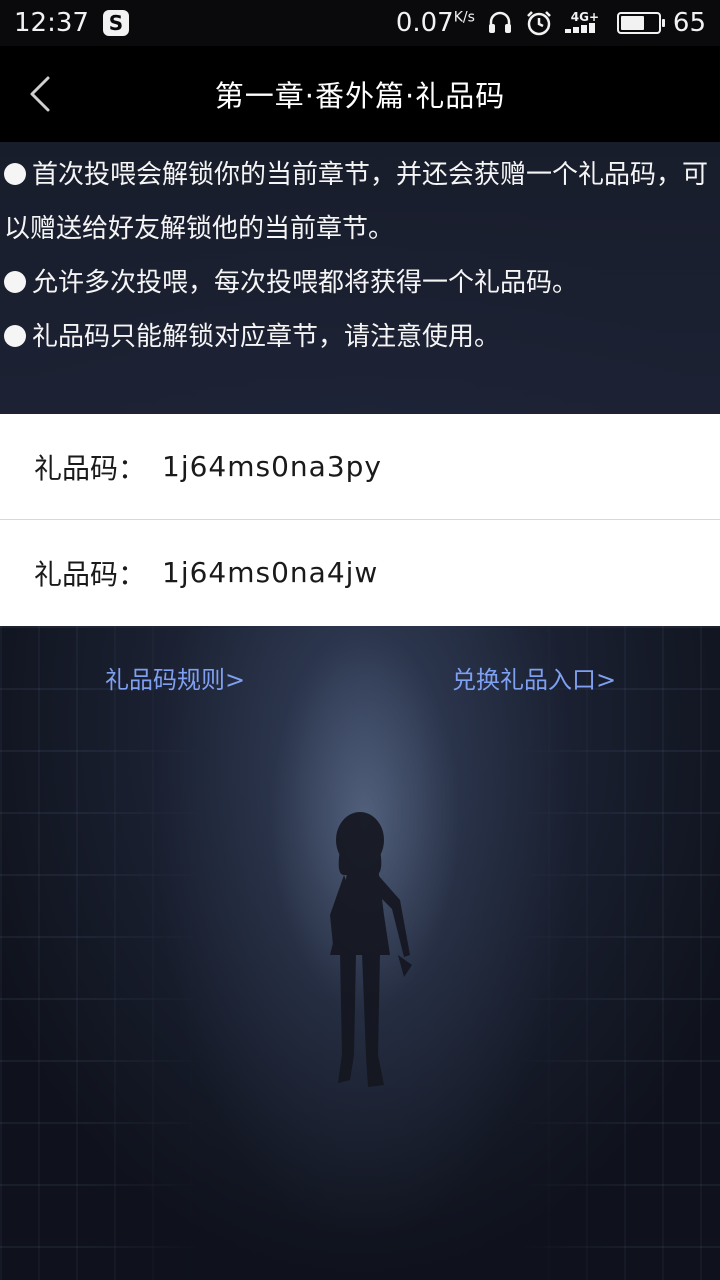  I want to click on title-bar: 第一章·番外篇·礼品码, so click(360, 94).